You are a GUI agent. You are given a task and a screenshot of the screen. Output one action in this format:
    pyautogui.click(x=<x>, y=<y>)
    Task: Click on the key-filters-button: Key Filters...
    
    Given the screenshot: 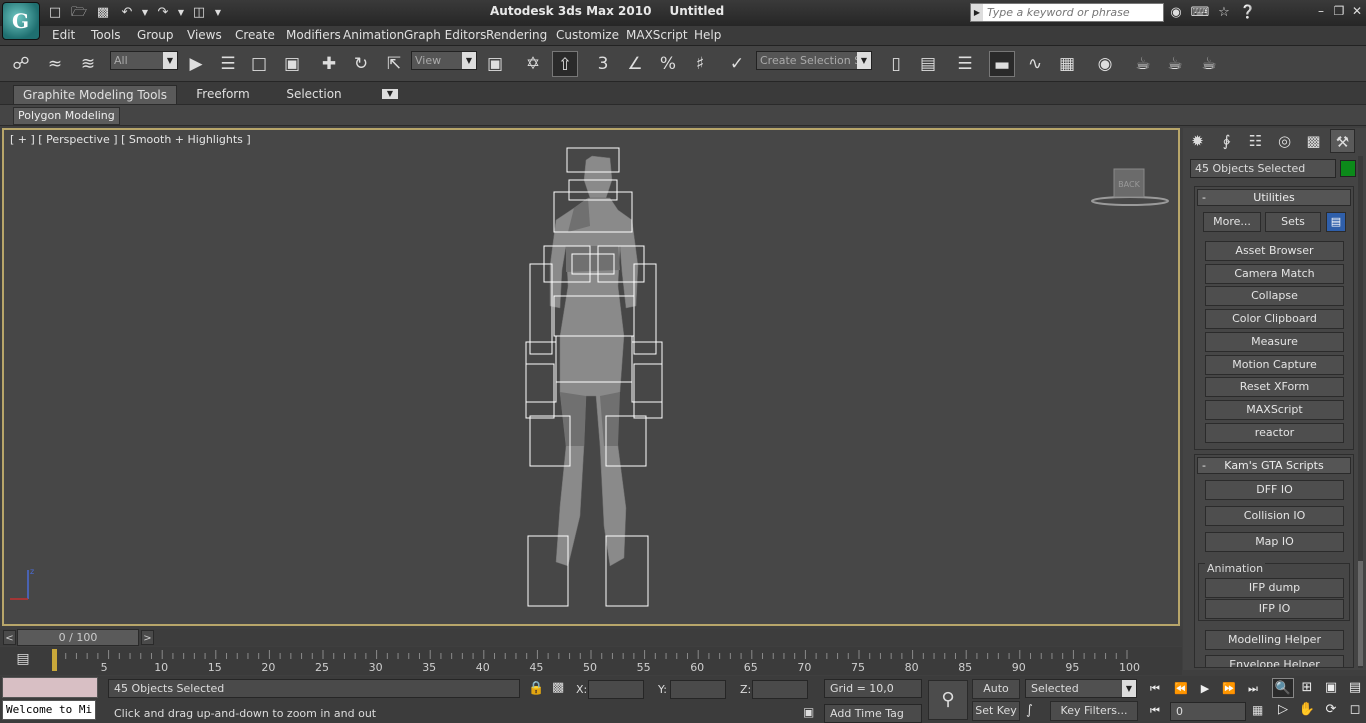 What is the action you would take?
    pyautogui.click(x=1094, y=711)
    